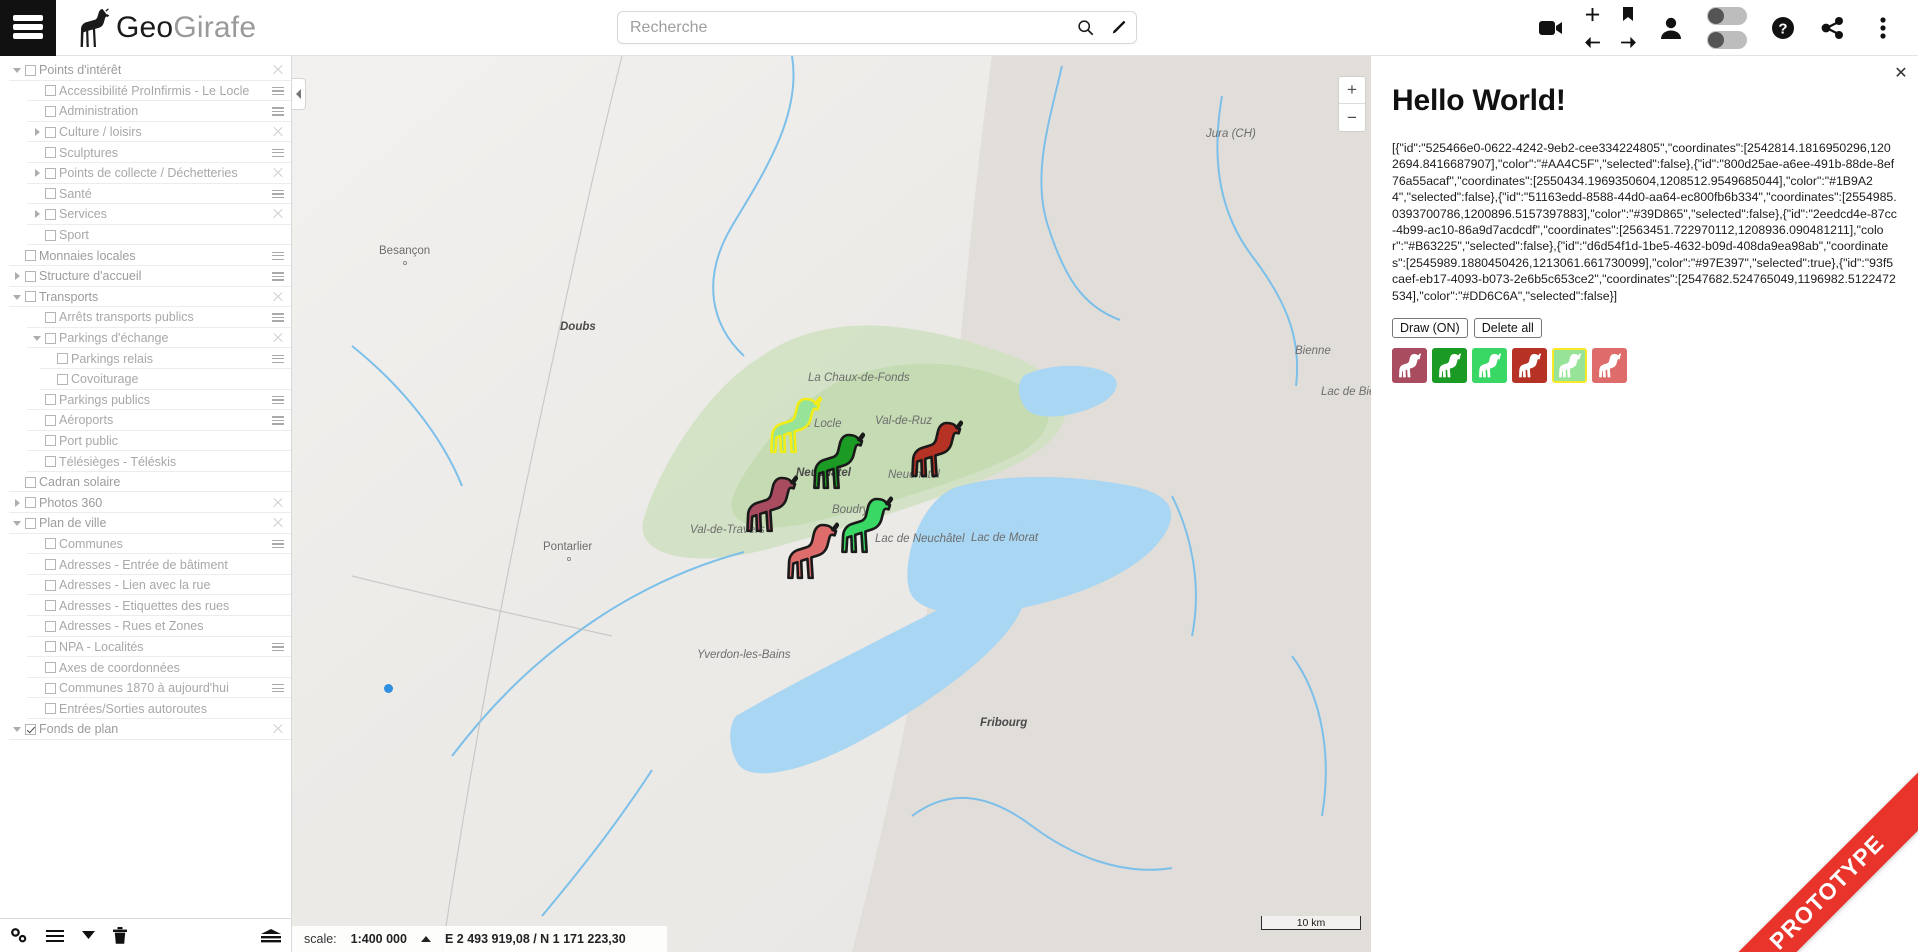 Image resolution: width=1918 pixels, height=952 pixels. I want to click on layer-tree-row: Communes 1870 à aujourd'hui, so click(145, 688).